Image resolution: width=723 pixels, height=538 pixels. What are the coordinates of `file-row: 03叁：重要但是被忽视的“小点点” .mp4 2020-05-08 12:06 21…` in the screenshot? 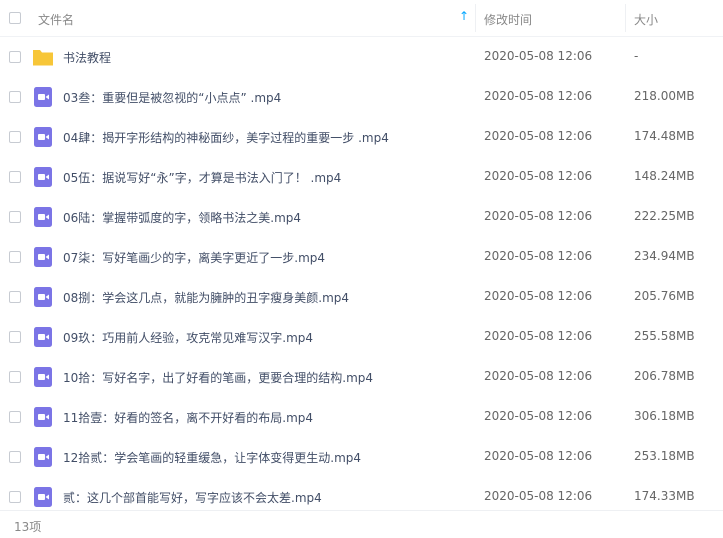 It's located at (361, 97).